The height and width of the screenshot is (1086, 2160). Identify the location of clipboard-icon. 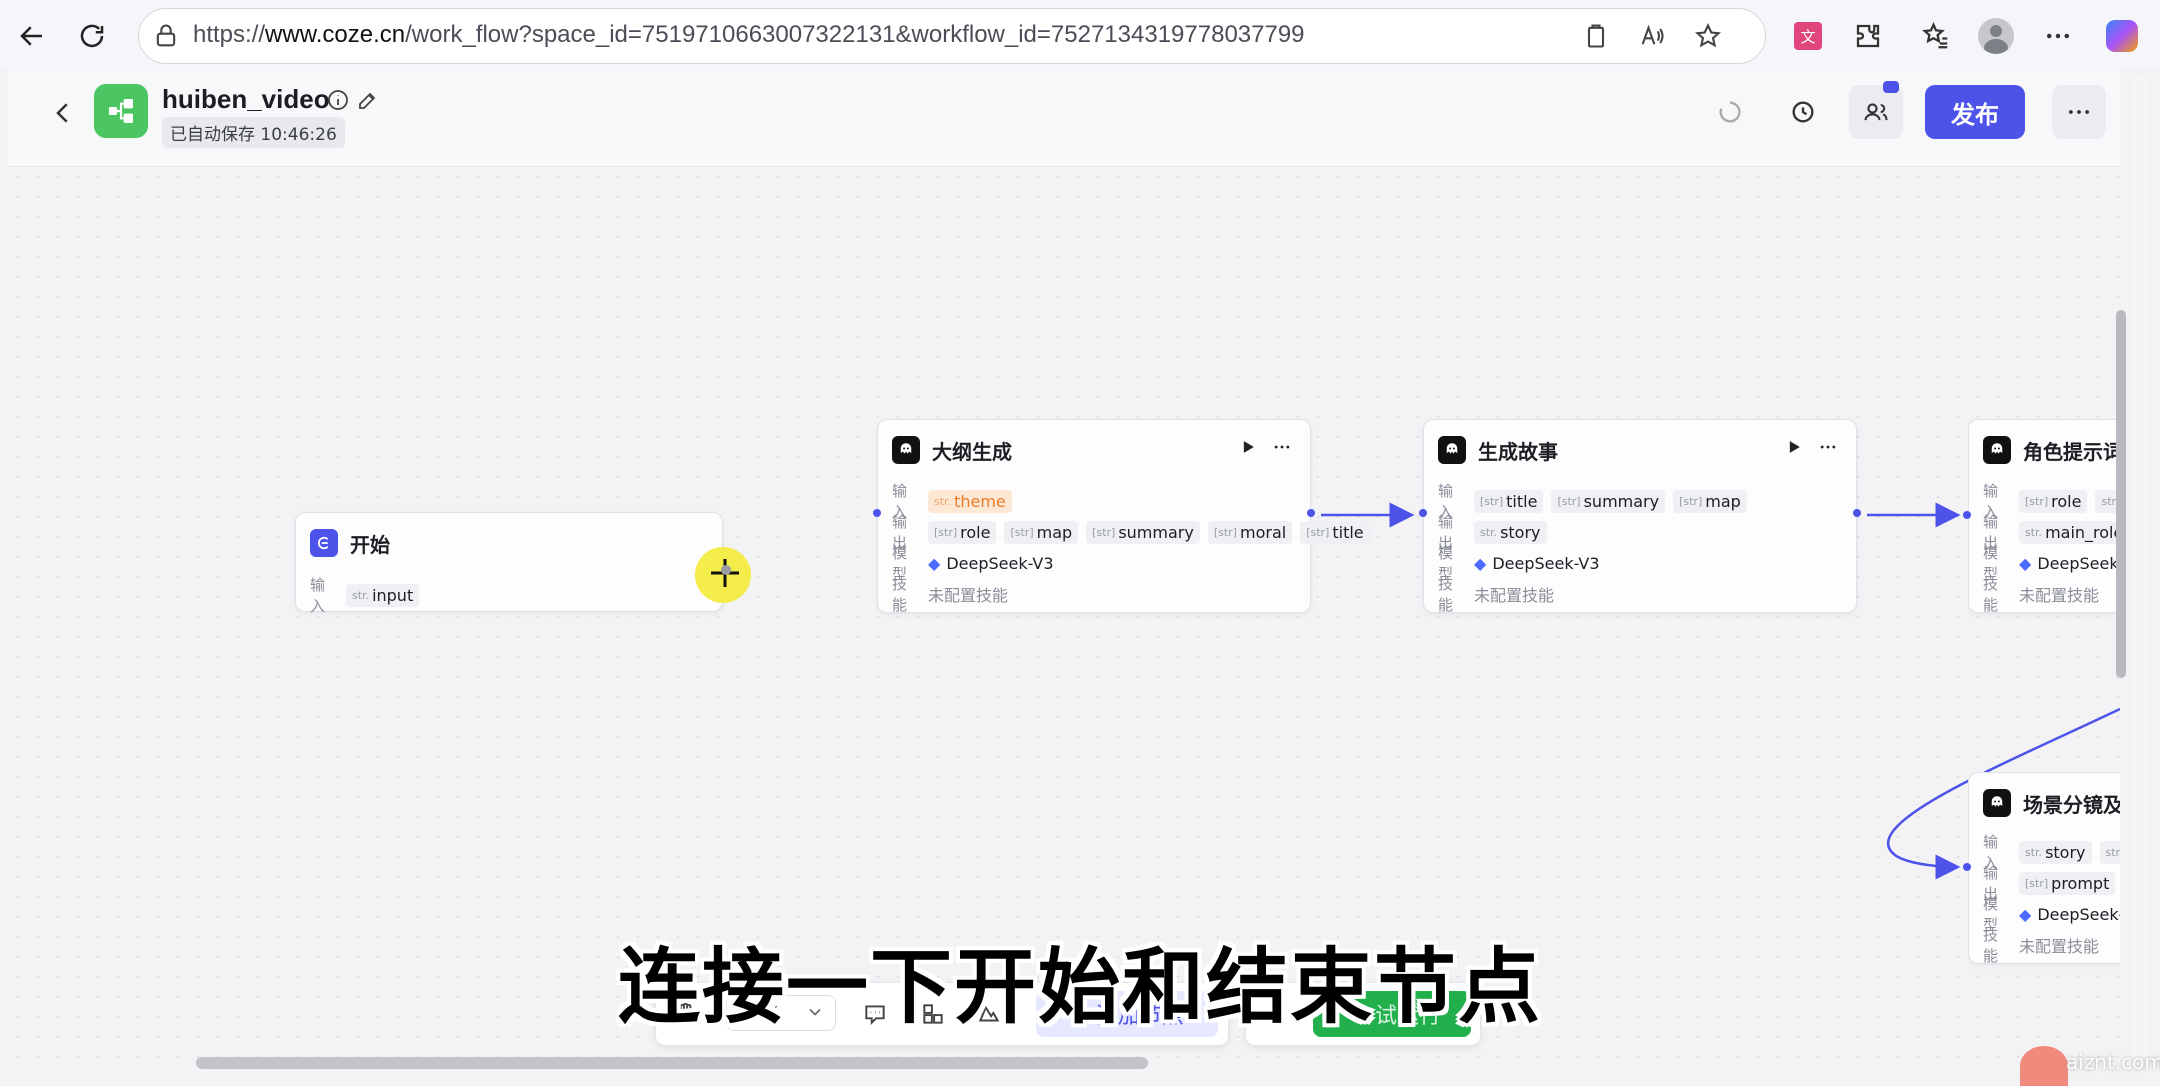
(1596, 36).